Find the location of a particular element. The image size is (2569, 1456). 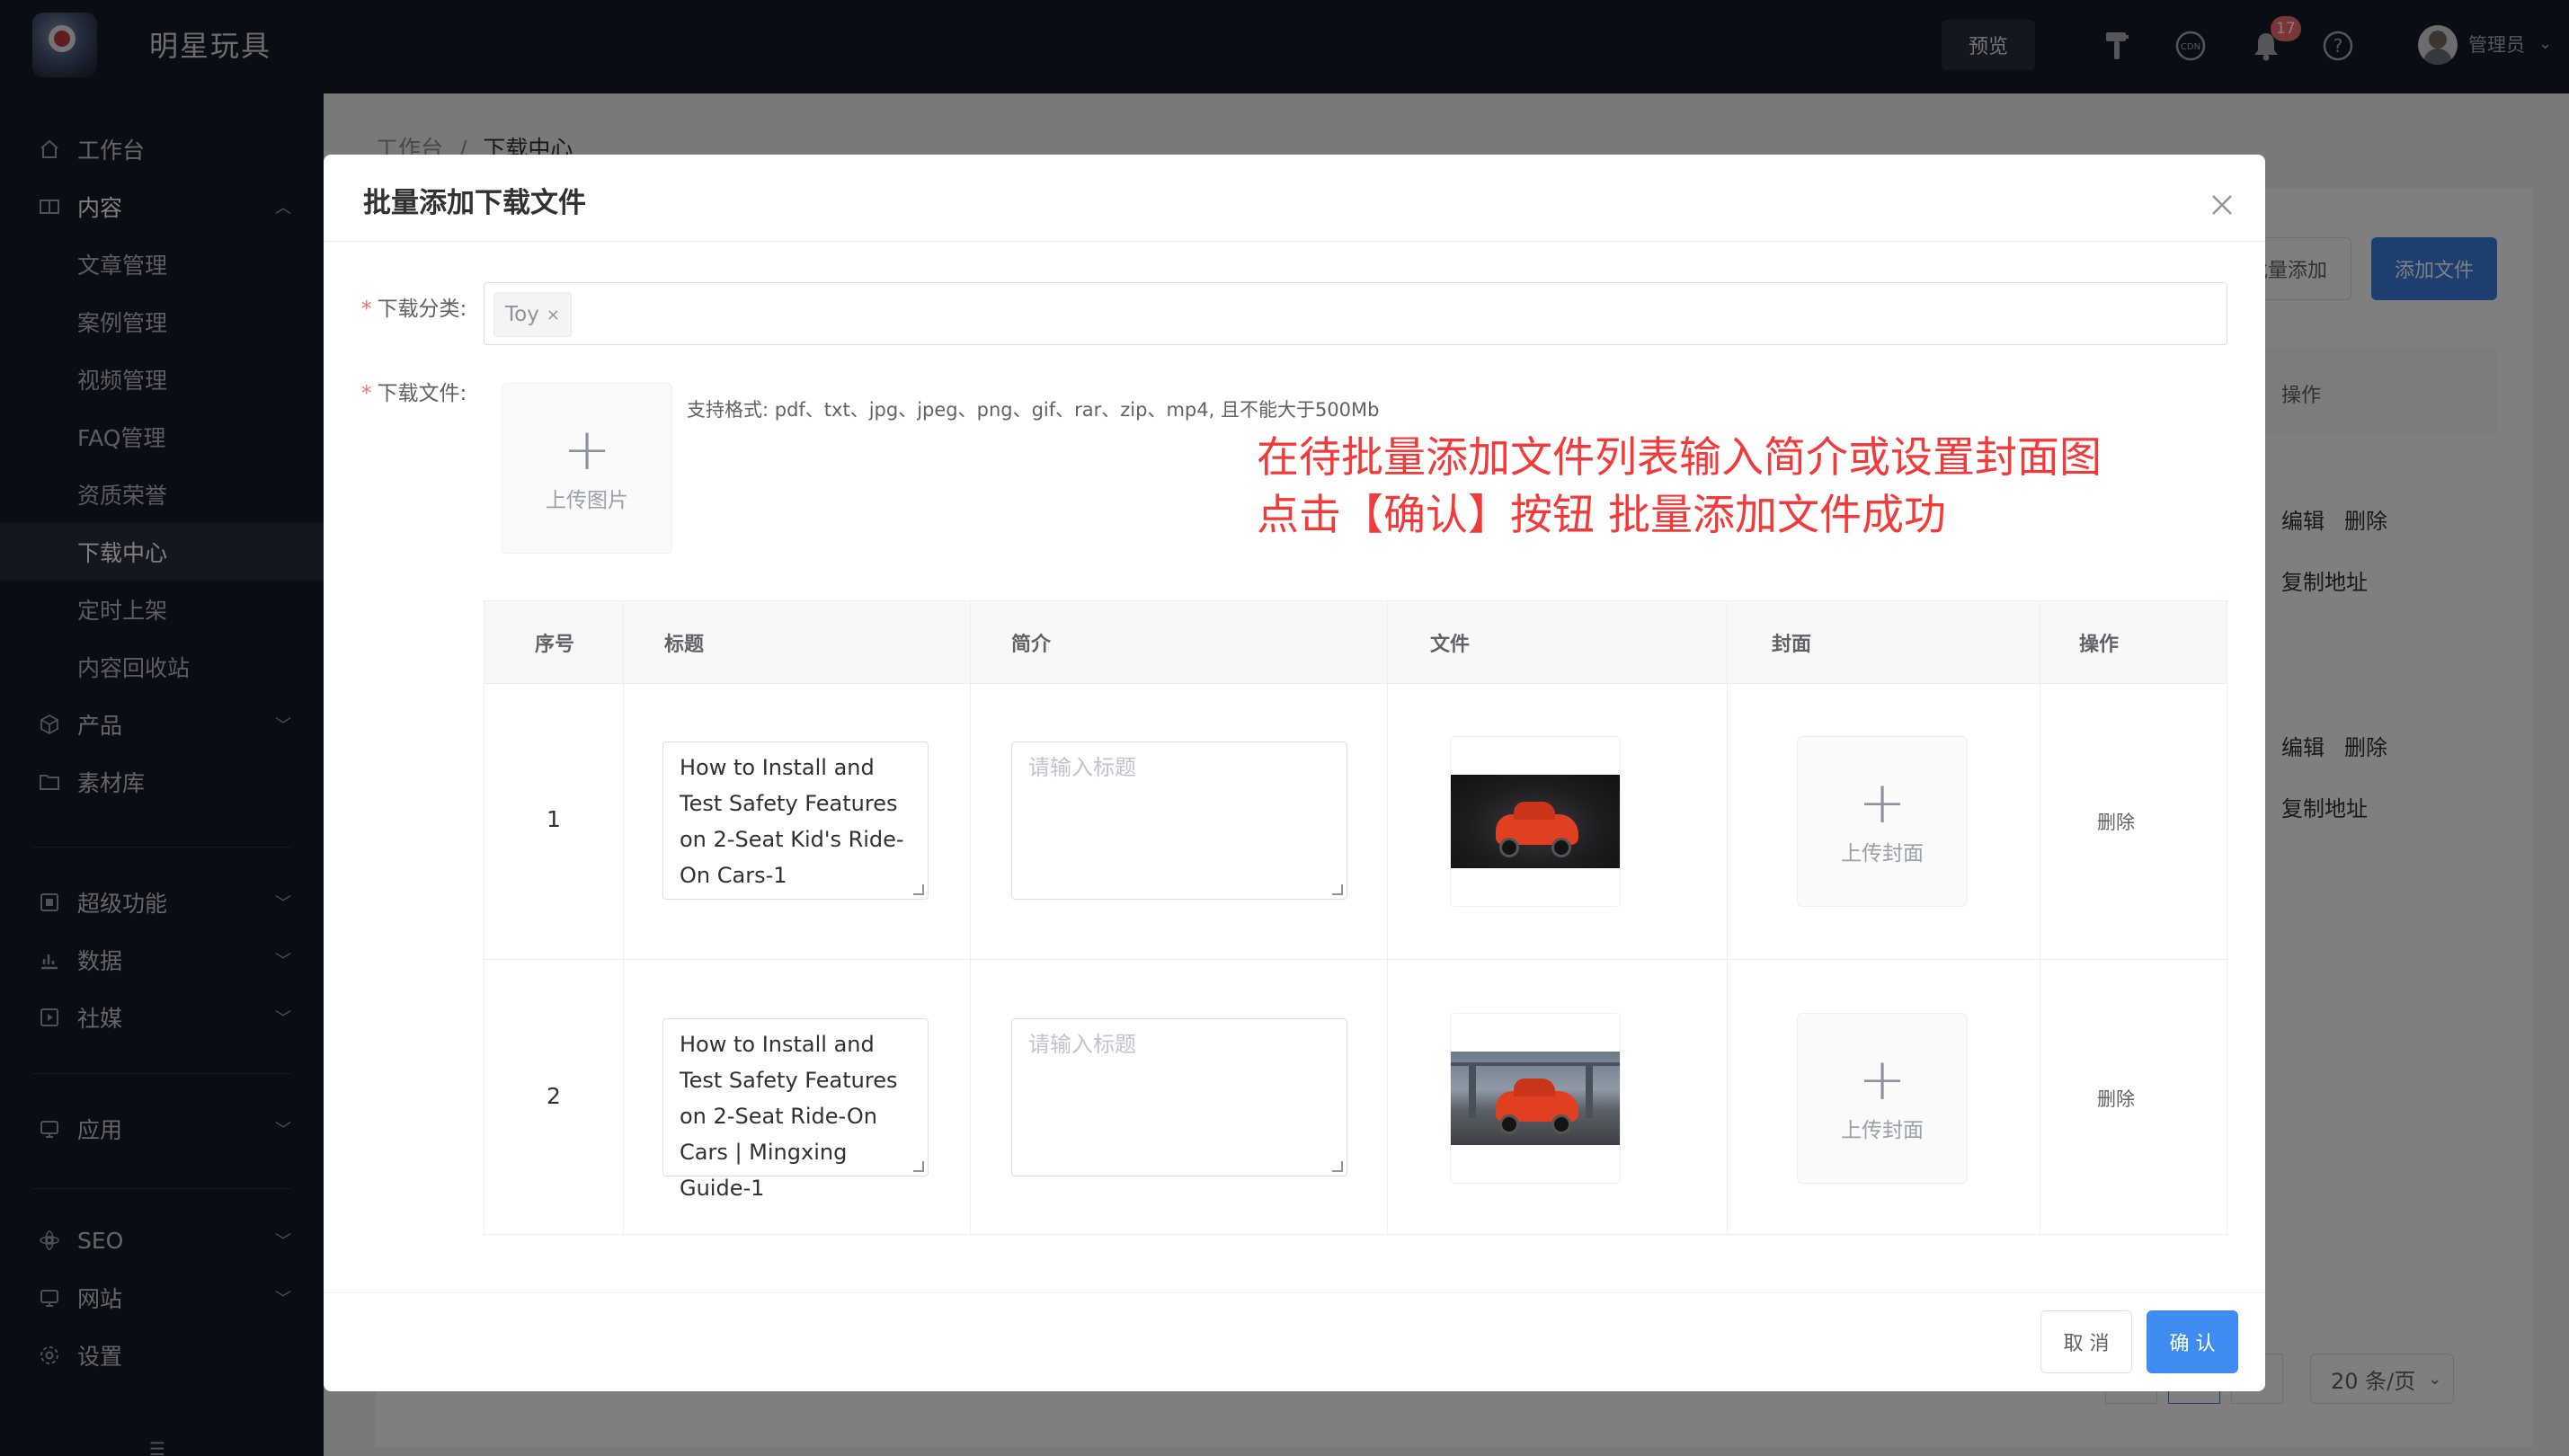

dialog-title: 批量添加下载文件 is located at coordinates (474, 203).